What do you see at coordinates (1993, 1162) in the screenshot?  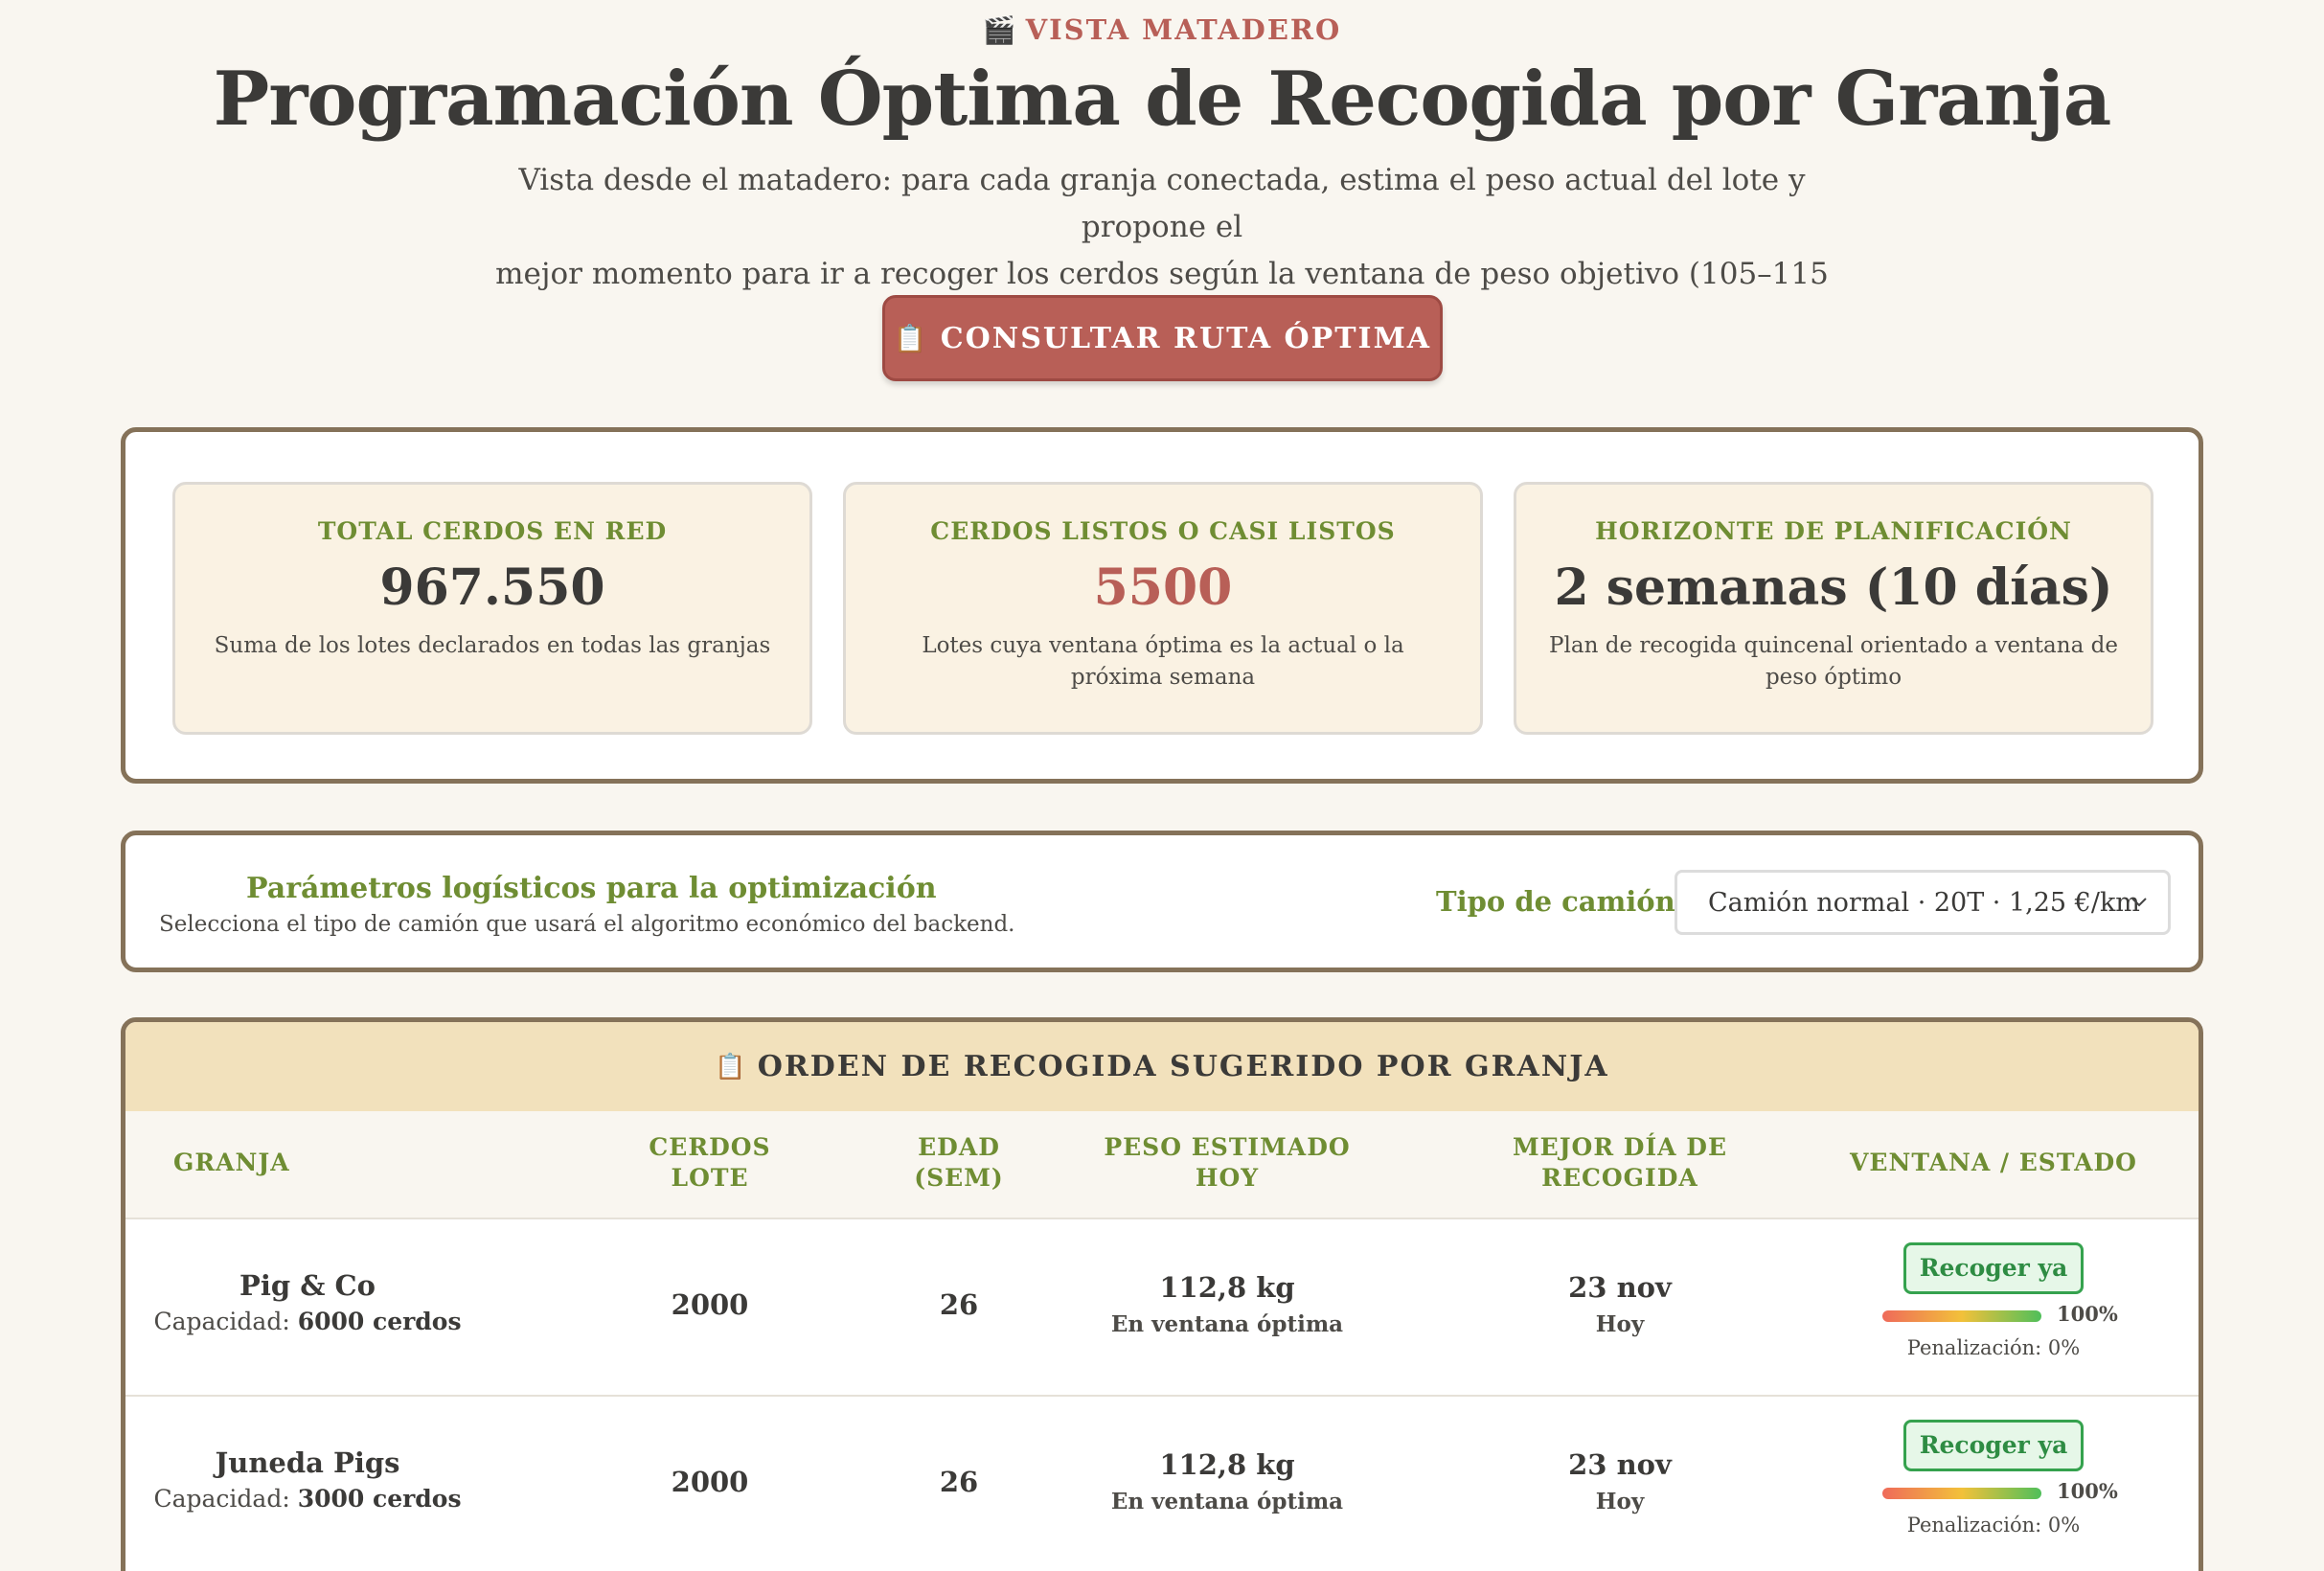 I see `col-header-status: VENTANA / ESTADO` at bounding box center [1993, 1162].